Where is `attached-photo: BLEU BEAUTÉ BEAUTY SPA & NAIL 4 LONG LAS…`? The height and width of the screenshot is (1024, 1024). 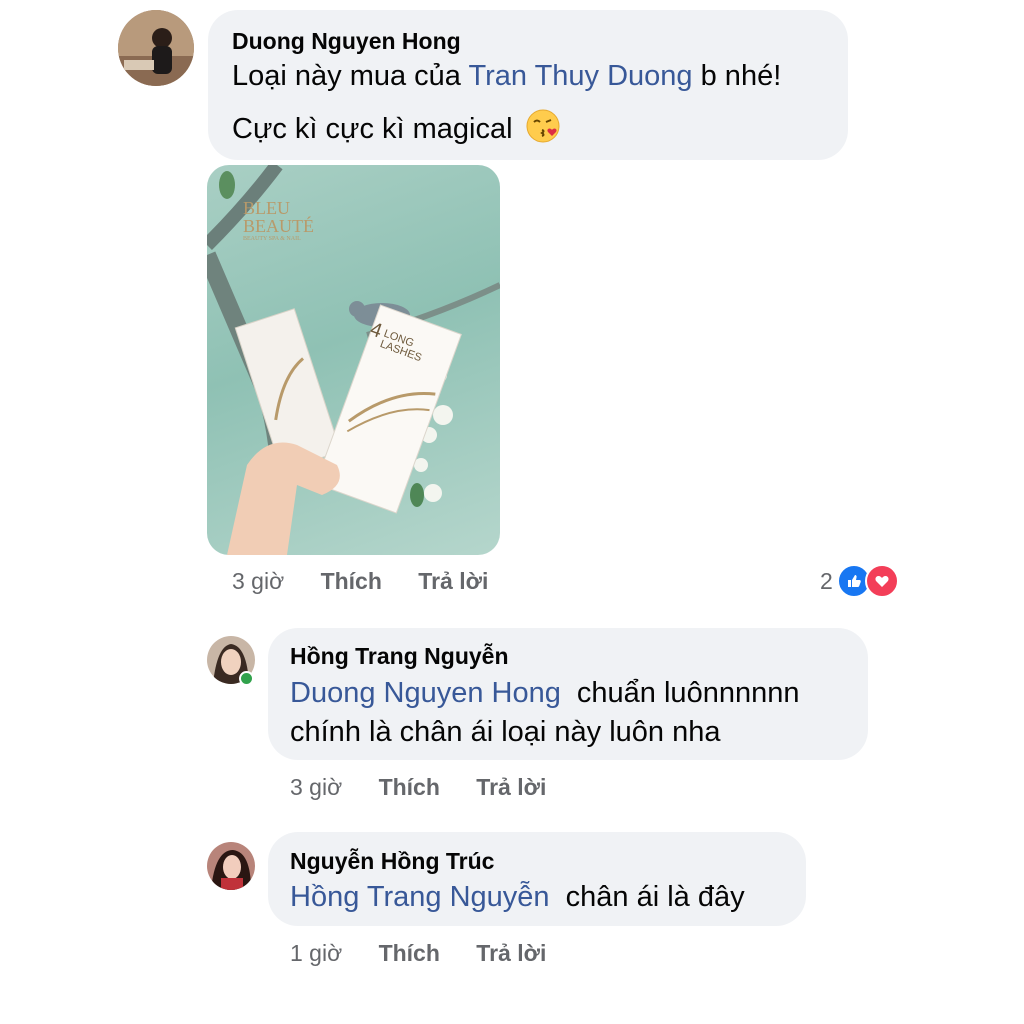
attached-photo: BLEU BEAUTÉ BEAUTY SPA & NAIL 4 LONG LAS… is located at coordinates (353, 360).